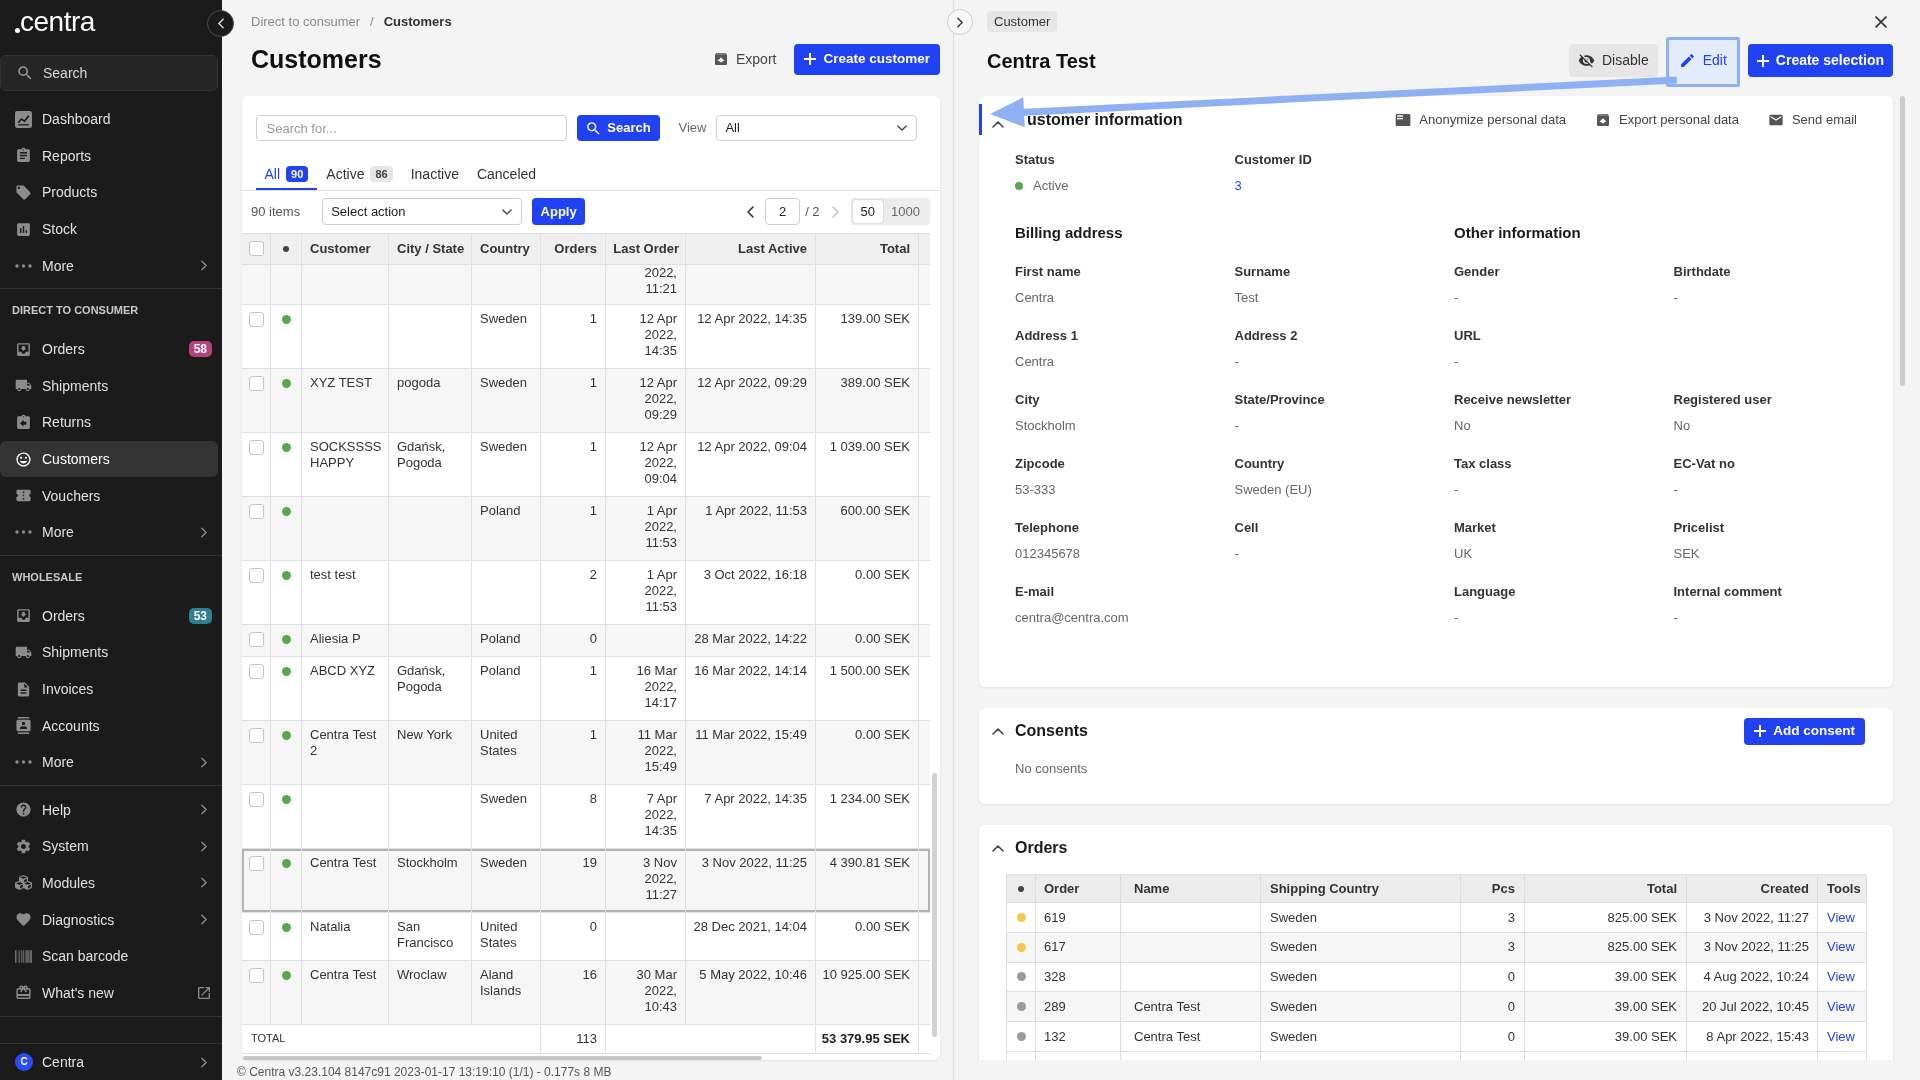 The height and width of the screenshot is (1080, 1920). What do you see at coordinates (586, 464) in the screenshot?
I see `table-row: SOCKSSSS HAPPY Gdańsk, Pogoda Sweden 1 12 Apr 2022, 09:04 12 Apr 2022, 09:04 1 039.00 SEK` at bounding box center [586, 464].